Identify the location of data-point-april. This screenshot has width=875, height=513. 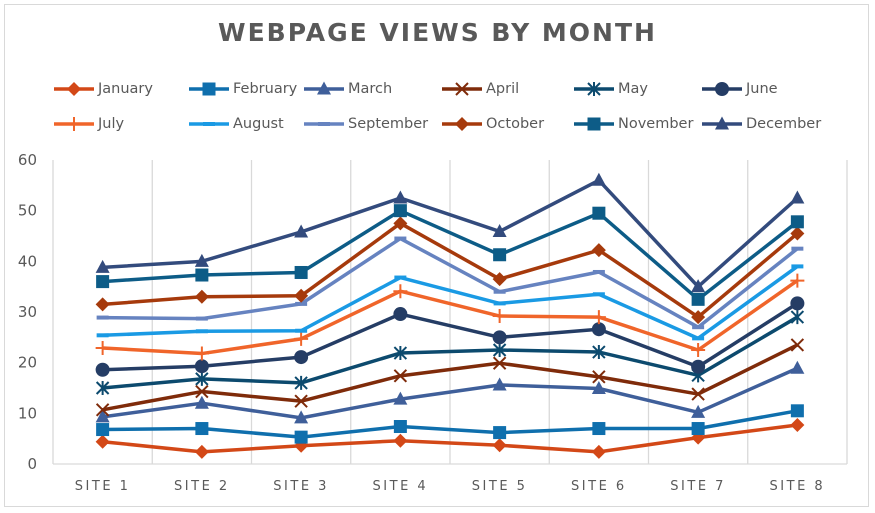
(797, 345).